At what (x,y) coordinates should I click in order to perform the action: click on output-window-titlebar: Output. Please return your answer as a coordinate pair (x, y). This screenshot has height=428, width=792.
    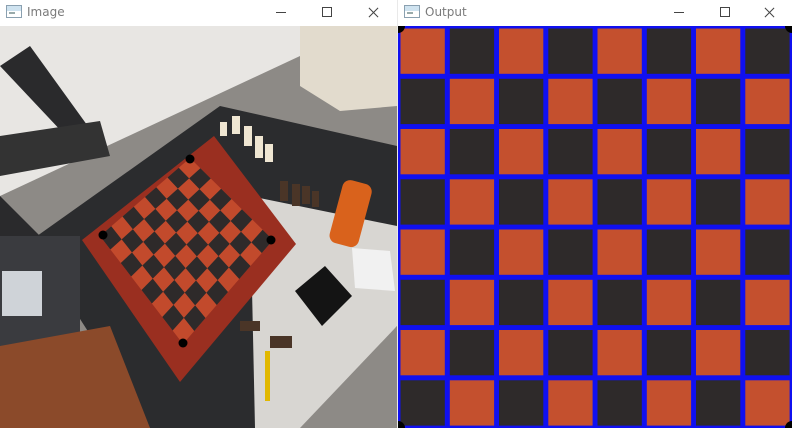
    Looking at the image, I should click on (595, 13).